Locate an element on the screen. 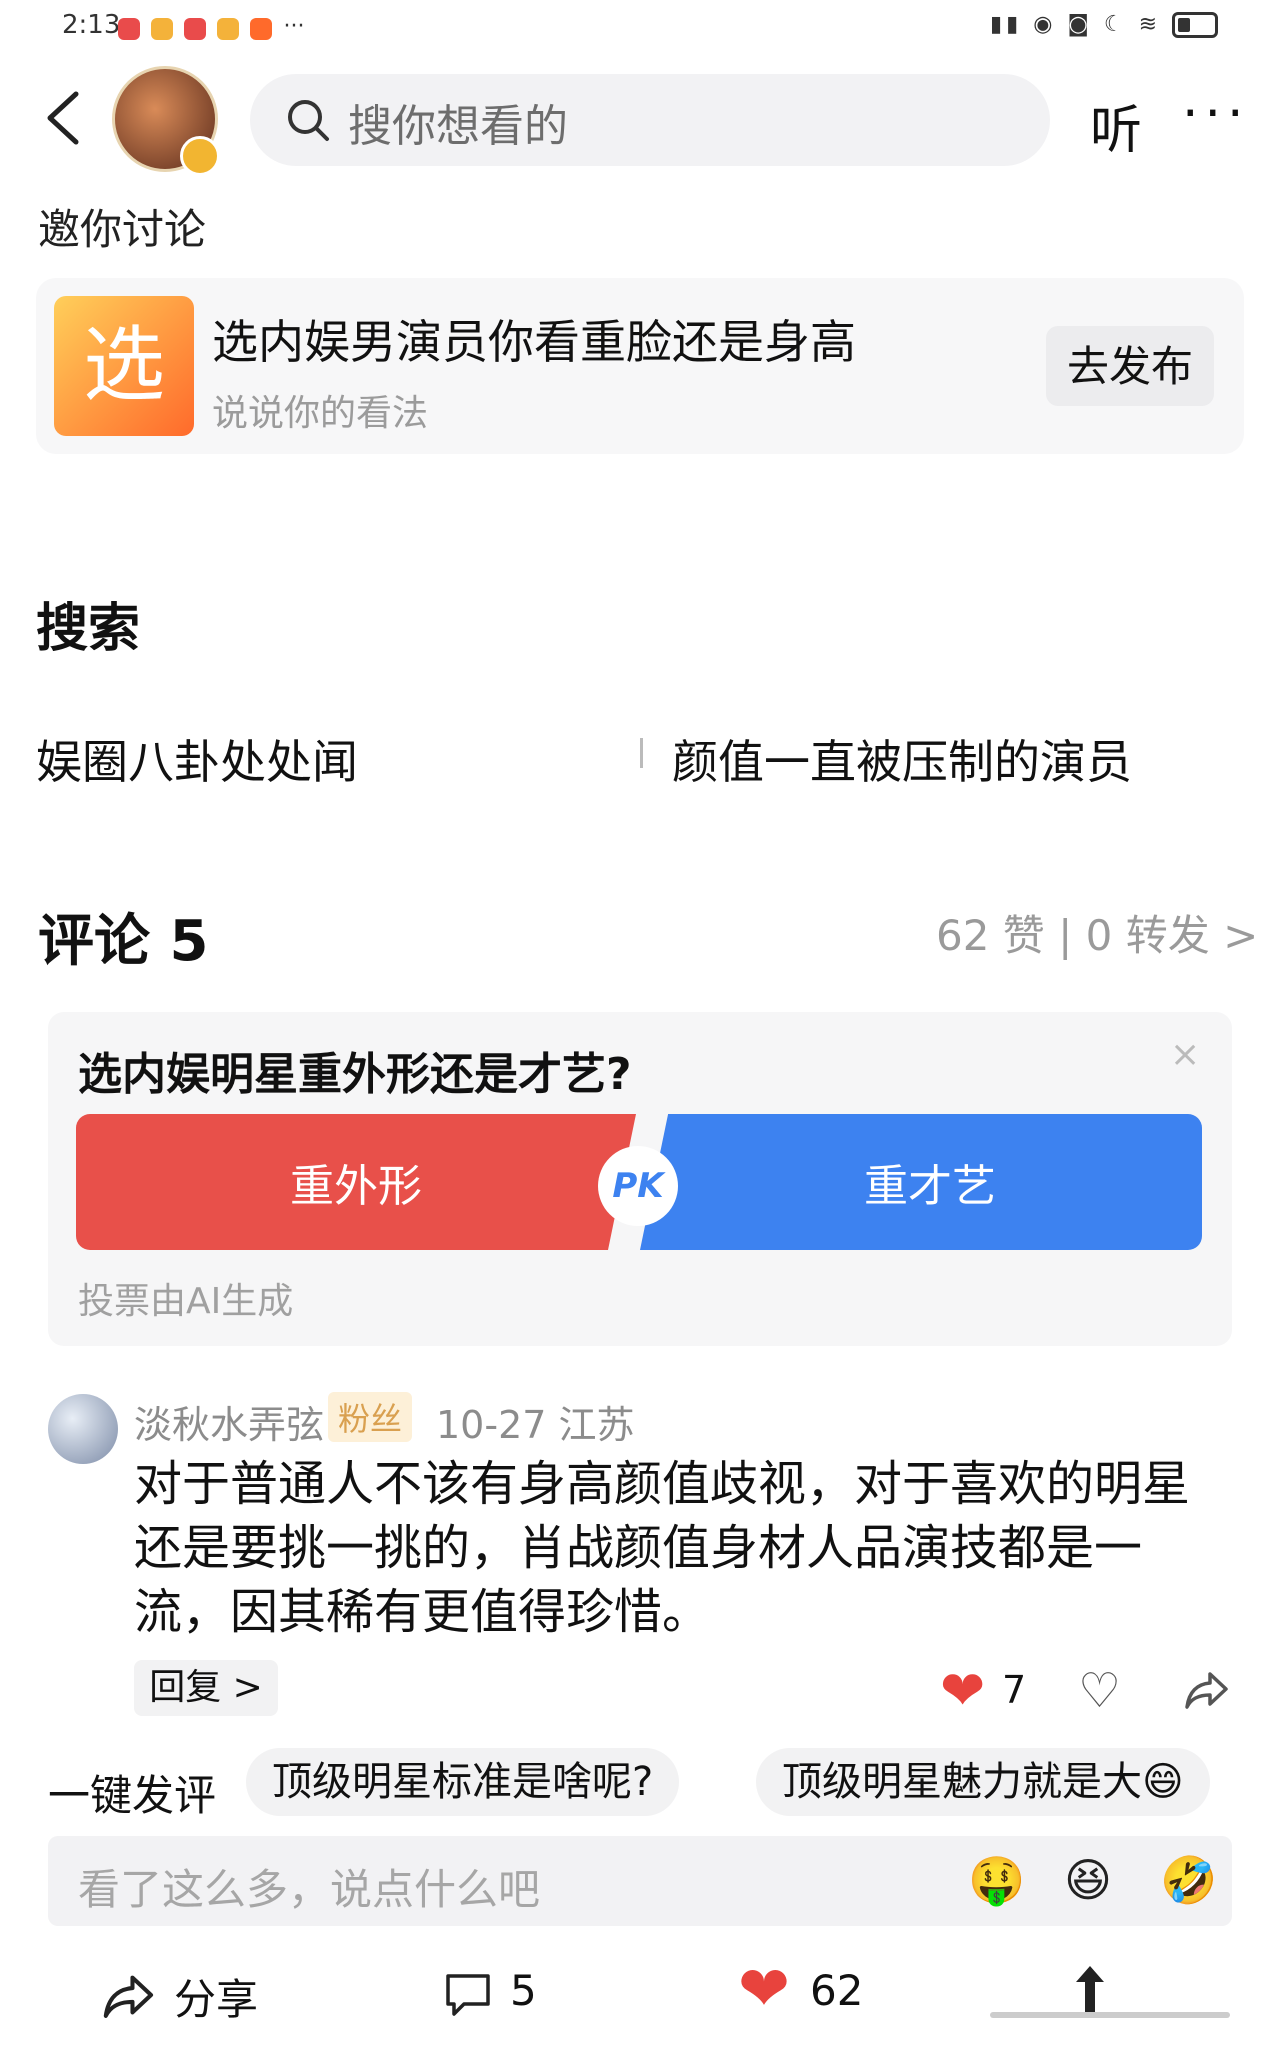 The width and height of the screenshot is (1280, 2048). commenter-avatar is located at coordinates (83, 1429).